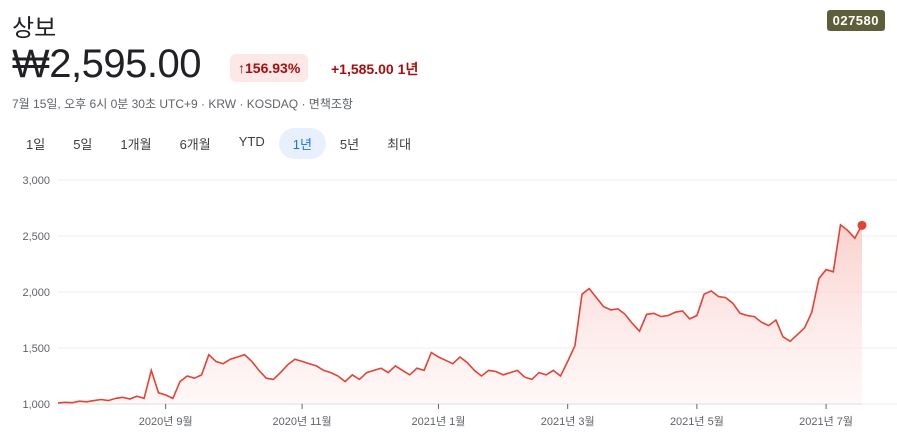 This screenshot has height=444, width=897. Describe the element at coordinates (269, 68) in the screenshot. I see `percent-change-badge: ↑156.93%` at that location.